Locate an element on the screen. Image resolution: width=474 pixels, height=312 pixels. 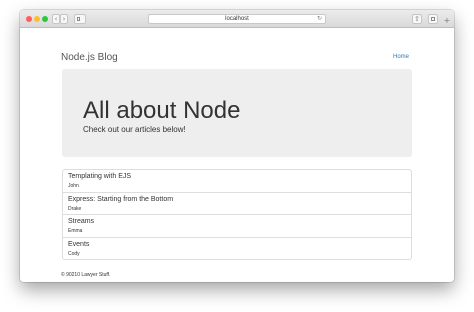
share-icon: ⇧ is located at coordinates (417, 19).